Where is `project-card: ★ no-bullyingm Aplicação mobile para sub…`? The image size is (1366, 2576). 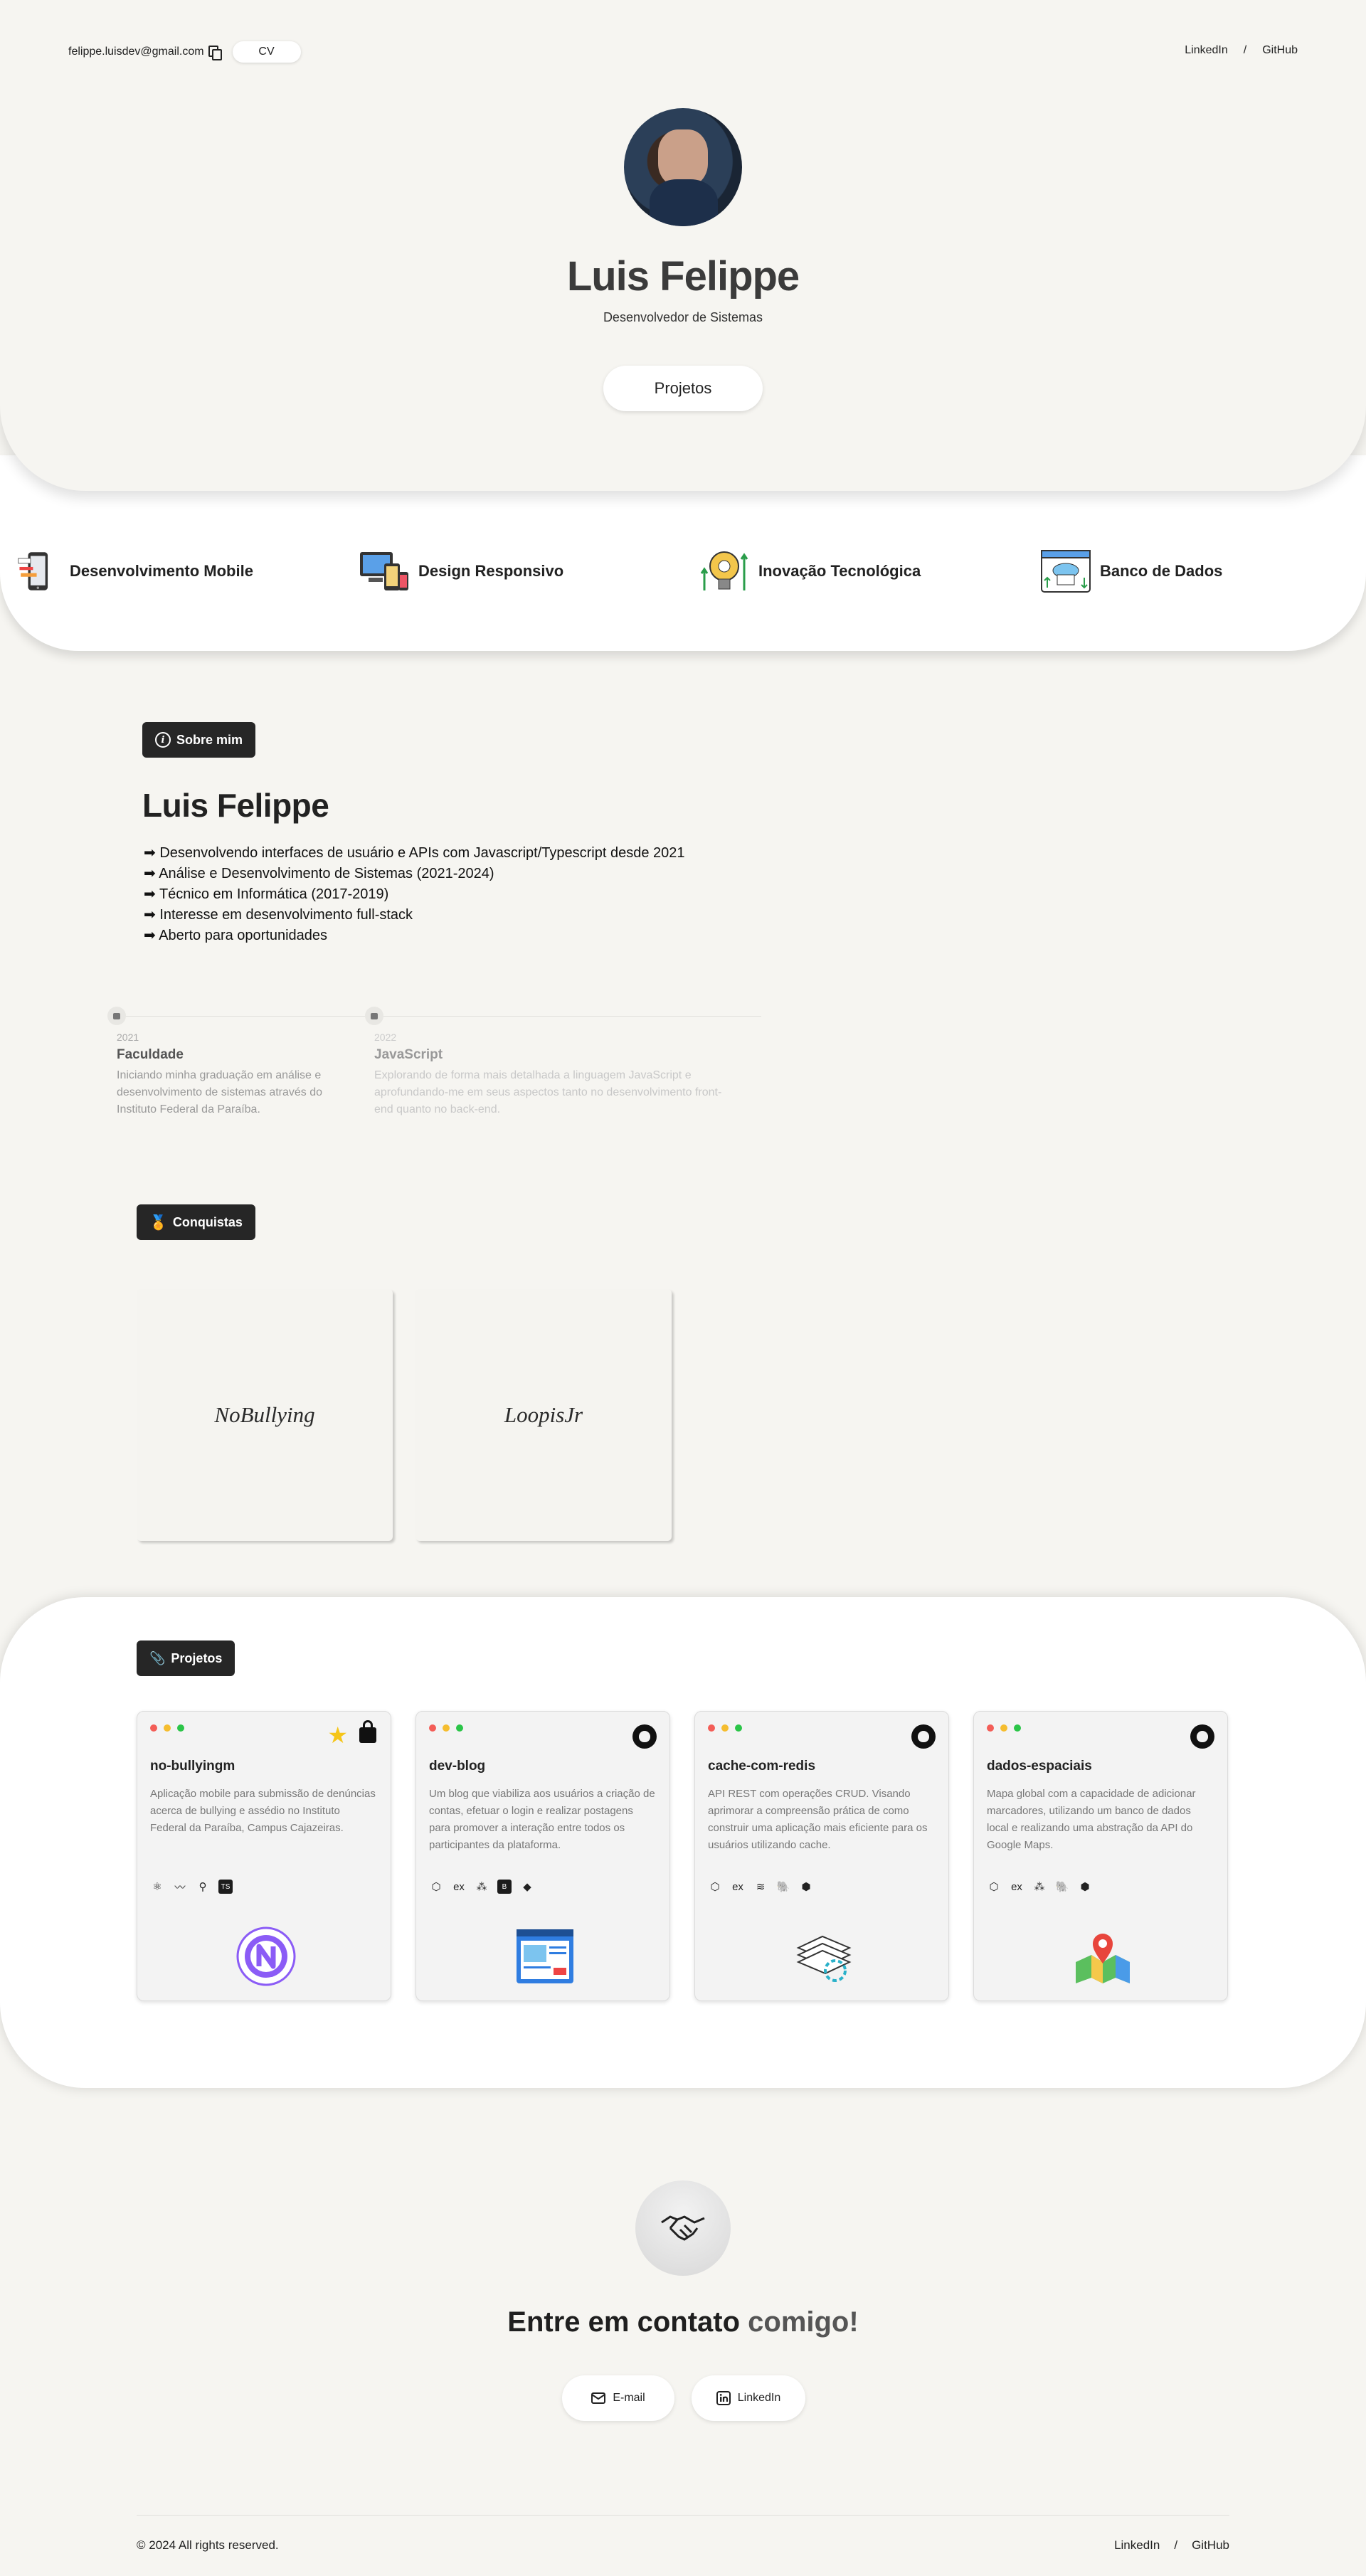
project-card: ★ no-bullyingm Aplicação mobile para sub… is located at coordinates (264, 1856).